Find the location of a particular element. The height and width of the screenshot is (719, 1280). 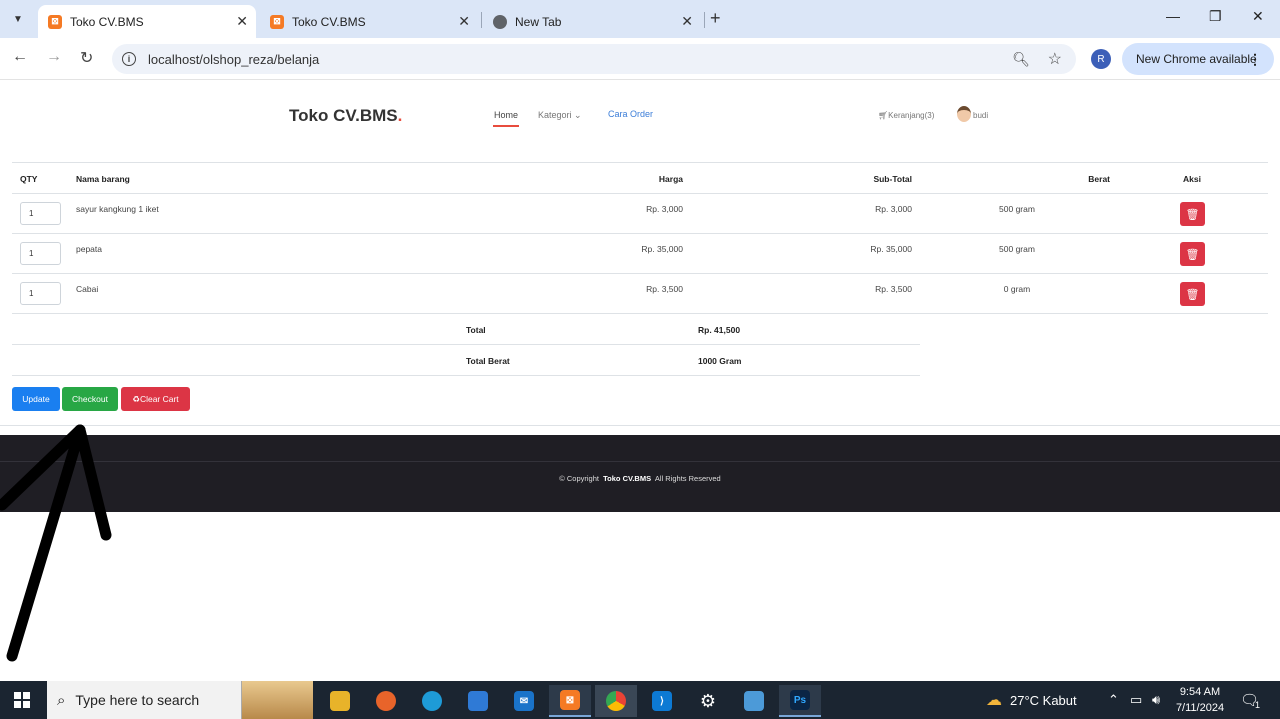

weather-widget: ☁ 27°C Kabut is located at coordinates (1031, 700).